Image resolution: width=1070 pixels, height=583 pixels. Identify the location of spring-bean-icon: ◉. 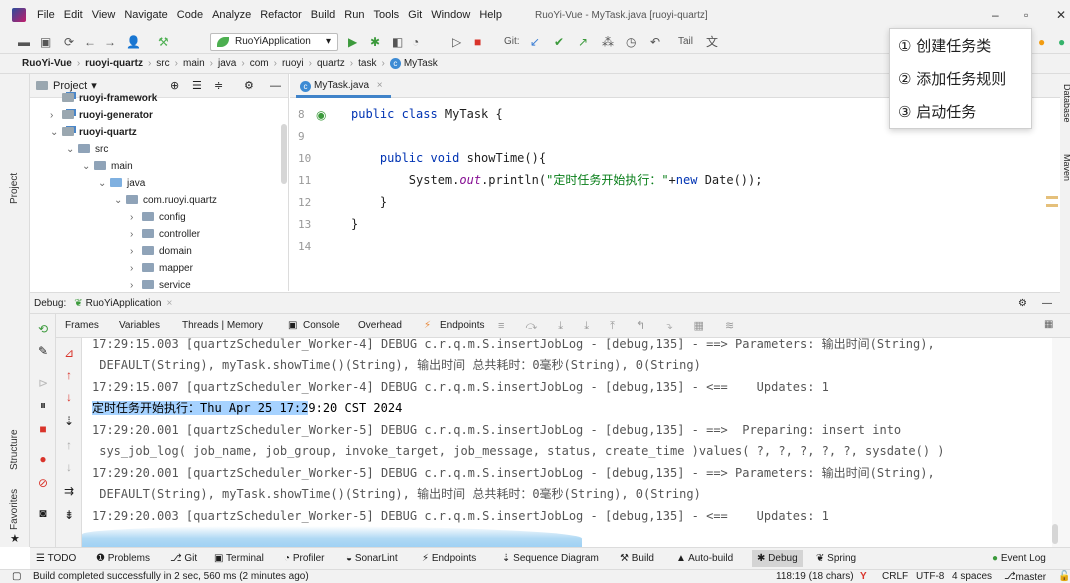
(321, 115).